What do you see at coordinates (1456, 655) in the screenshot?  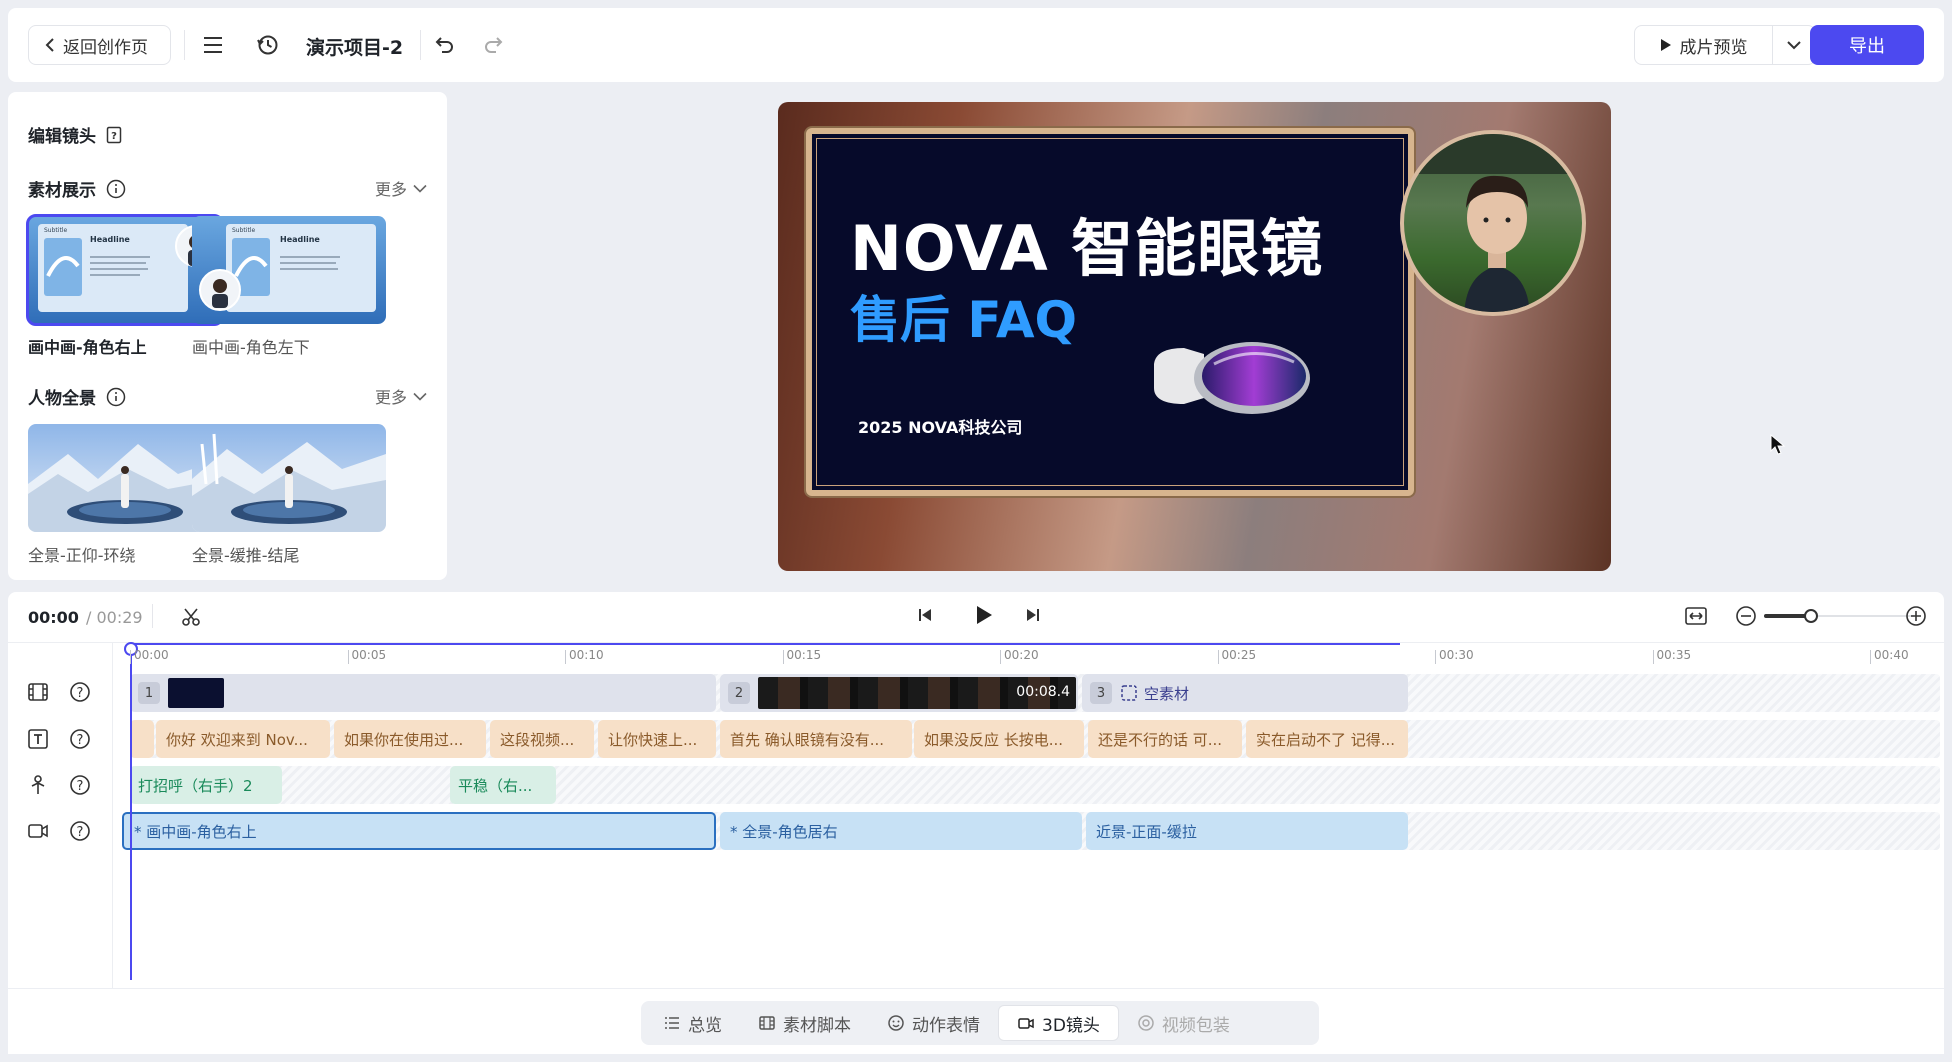 I see `ruler-label: 00:30` at bounding box center [1456, 655].